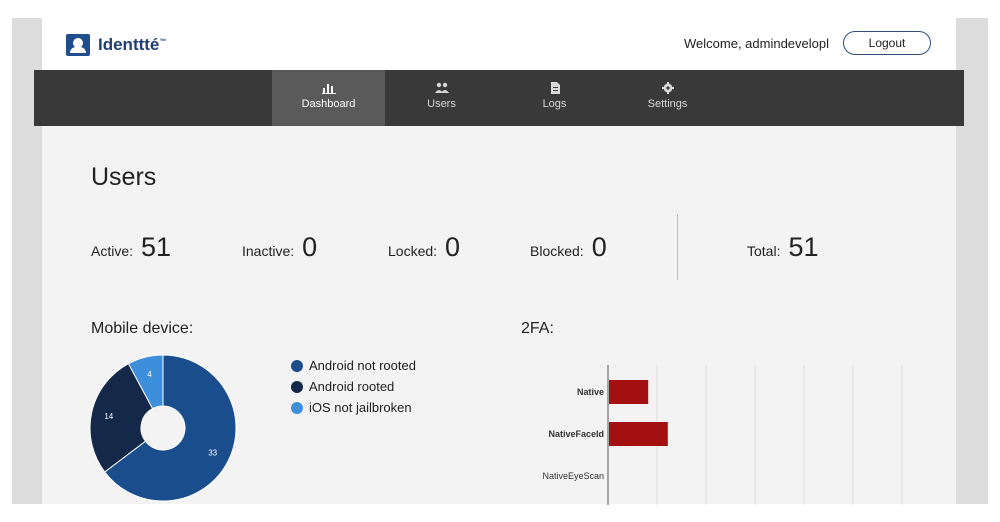 The height and width of the screenshot is (522, 1000). I want to click on donut-data-label: 4, so click(149, 374).